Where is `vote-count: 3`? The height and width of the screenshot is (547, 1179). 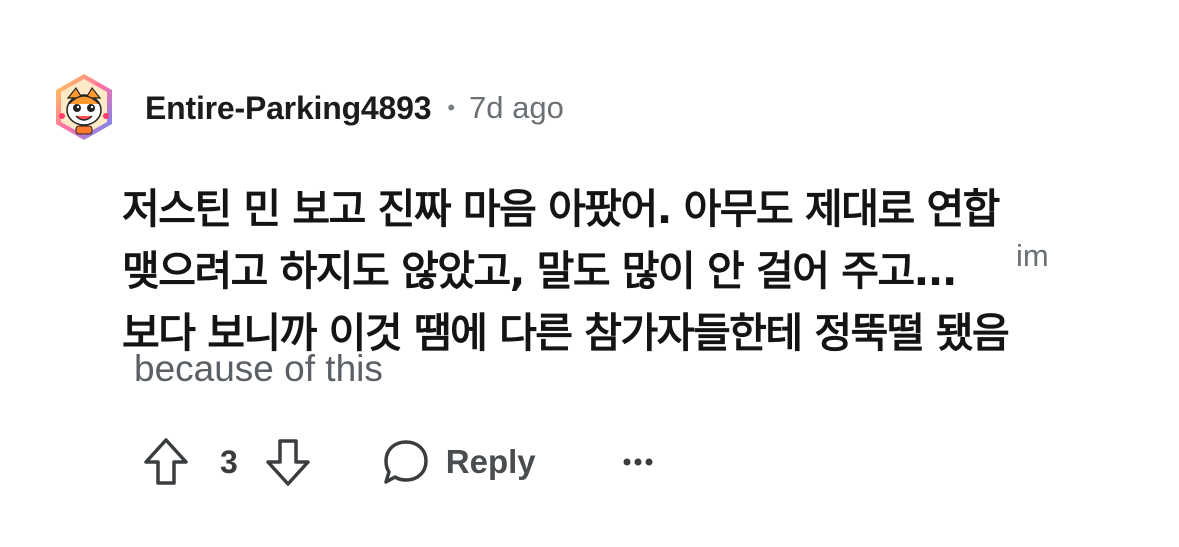
vote-count: 3 is located at coordinates (229, 461).